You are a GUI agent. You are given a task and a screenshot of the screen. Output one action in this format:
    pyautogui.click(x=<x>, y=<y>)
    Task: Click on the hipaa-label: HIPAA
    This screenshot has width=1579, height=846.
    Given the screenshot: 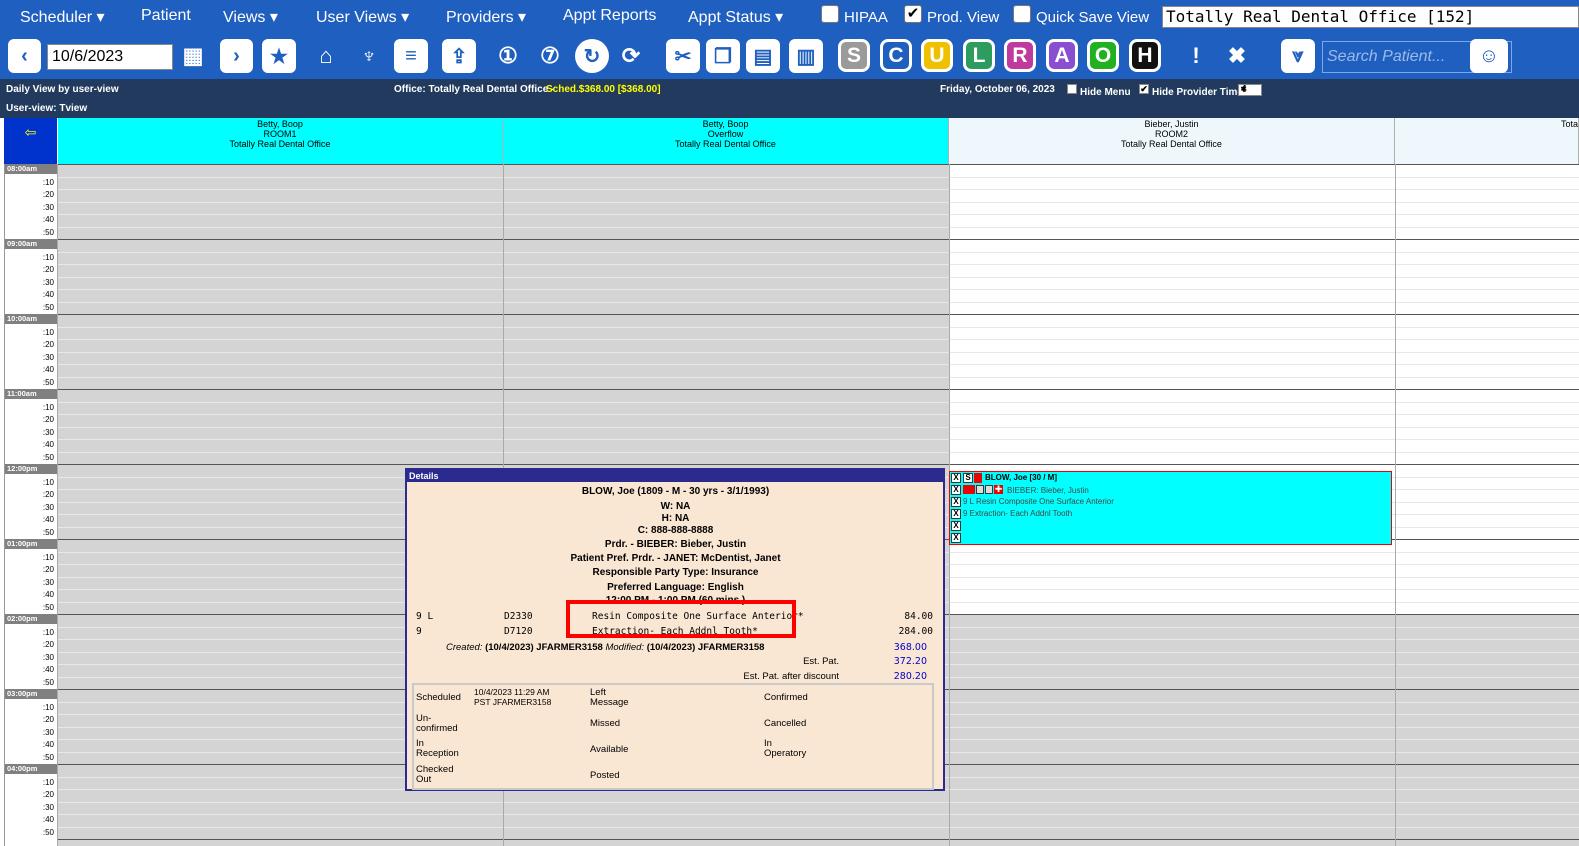 What is the action you would take?
    pyautogui.click(x=866, y=17)
    